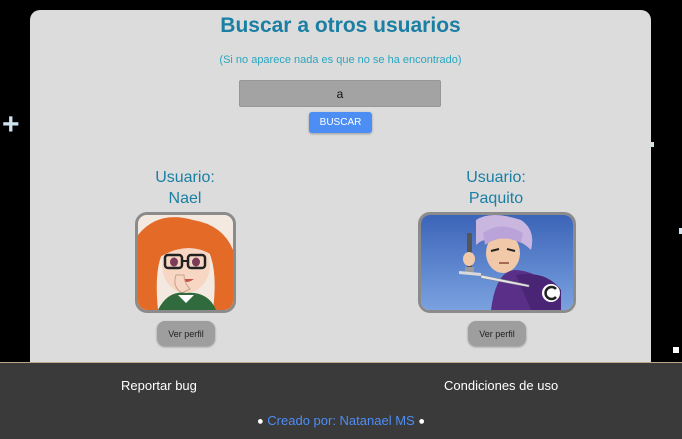  What do you see at coordinates (496, 188) in the screenshot?
I see `user-label: Usuario: Paquito` at bounding box center [496, 188].